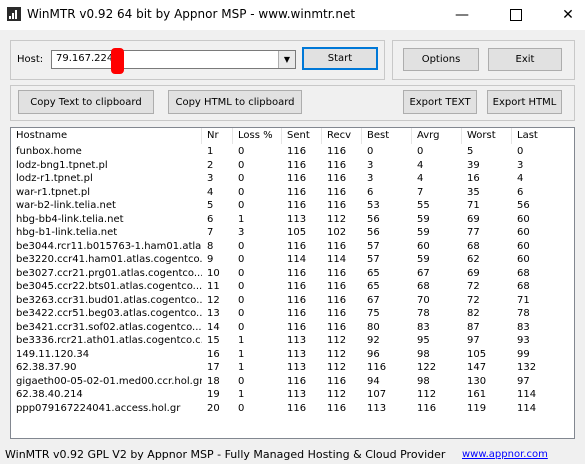 The height and width of the screenshot is (464, 585). I want to click on cell-best: 94, so click(373, 381).